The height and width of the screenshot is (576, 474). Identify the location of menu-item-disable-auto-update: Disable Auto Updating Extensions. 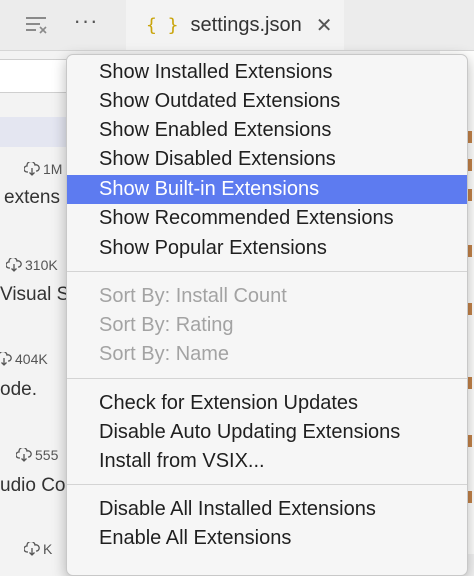
(267, 432).